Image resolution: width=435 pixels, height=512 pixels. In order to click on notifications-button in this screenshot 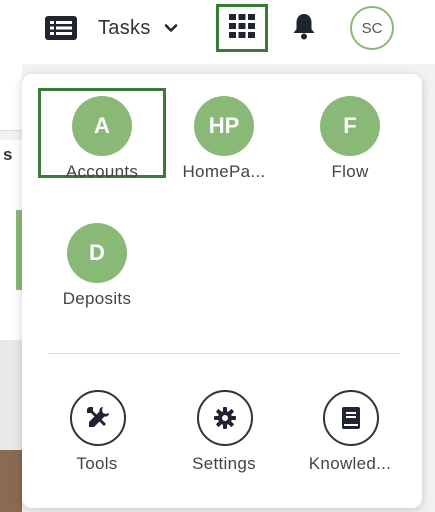, I will do `click(304, 28)`.